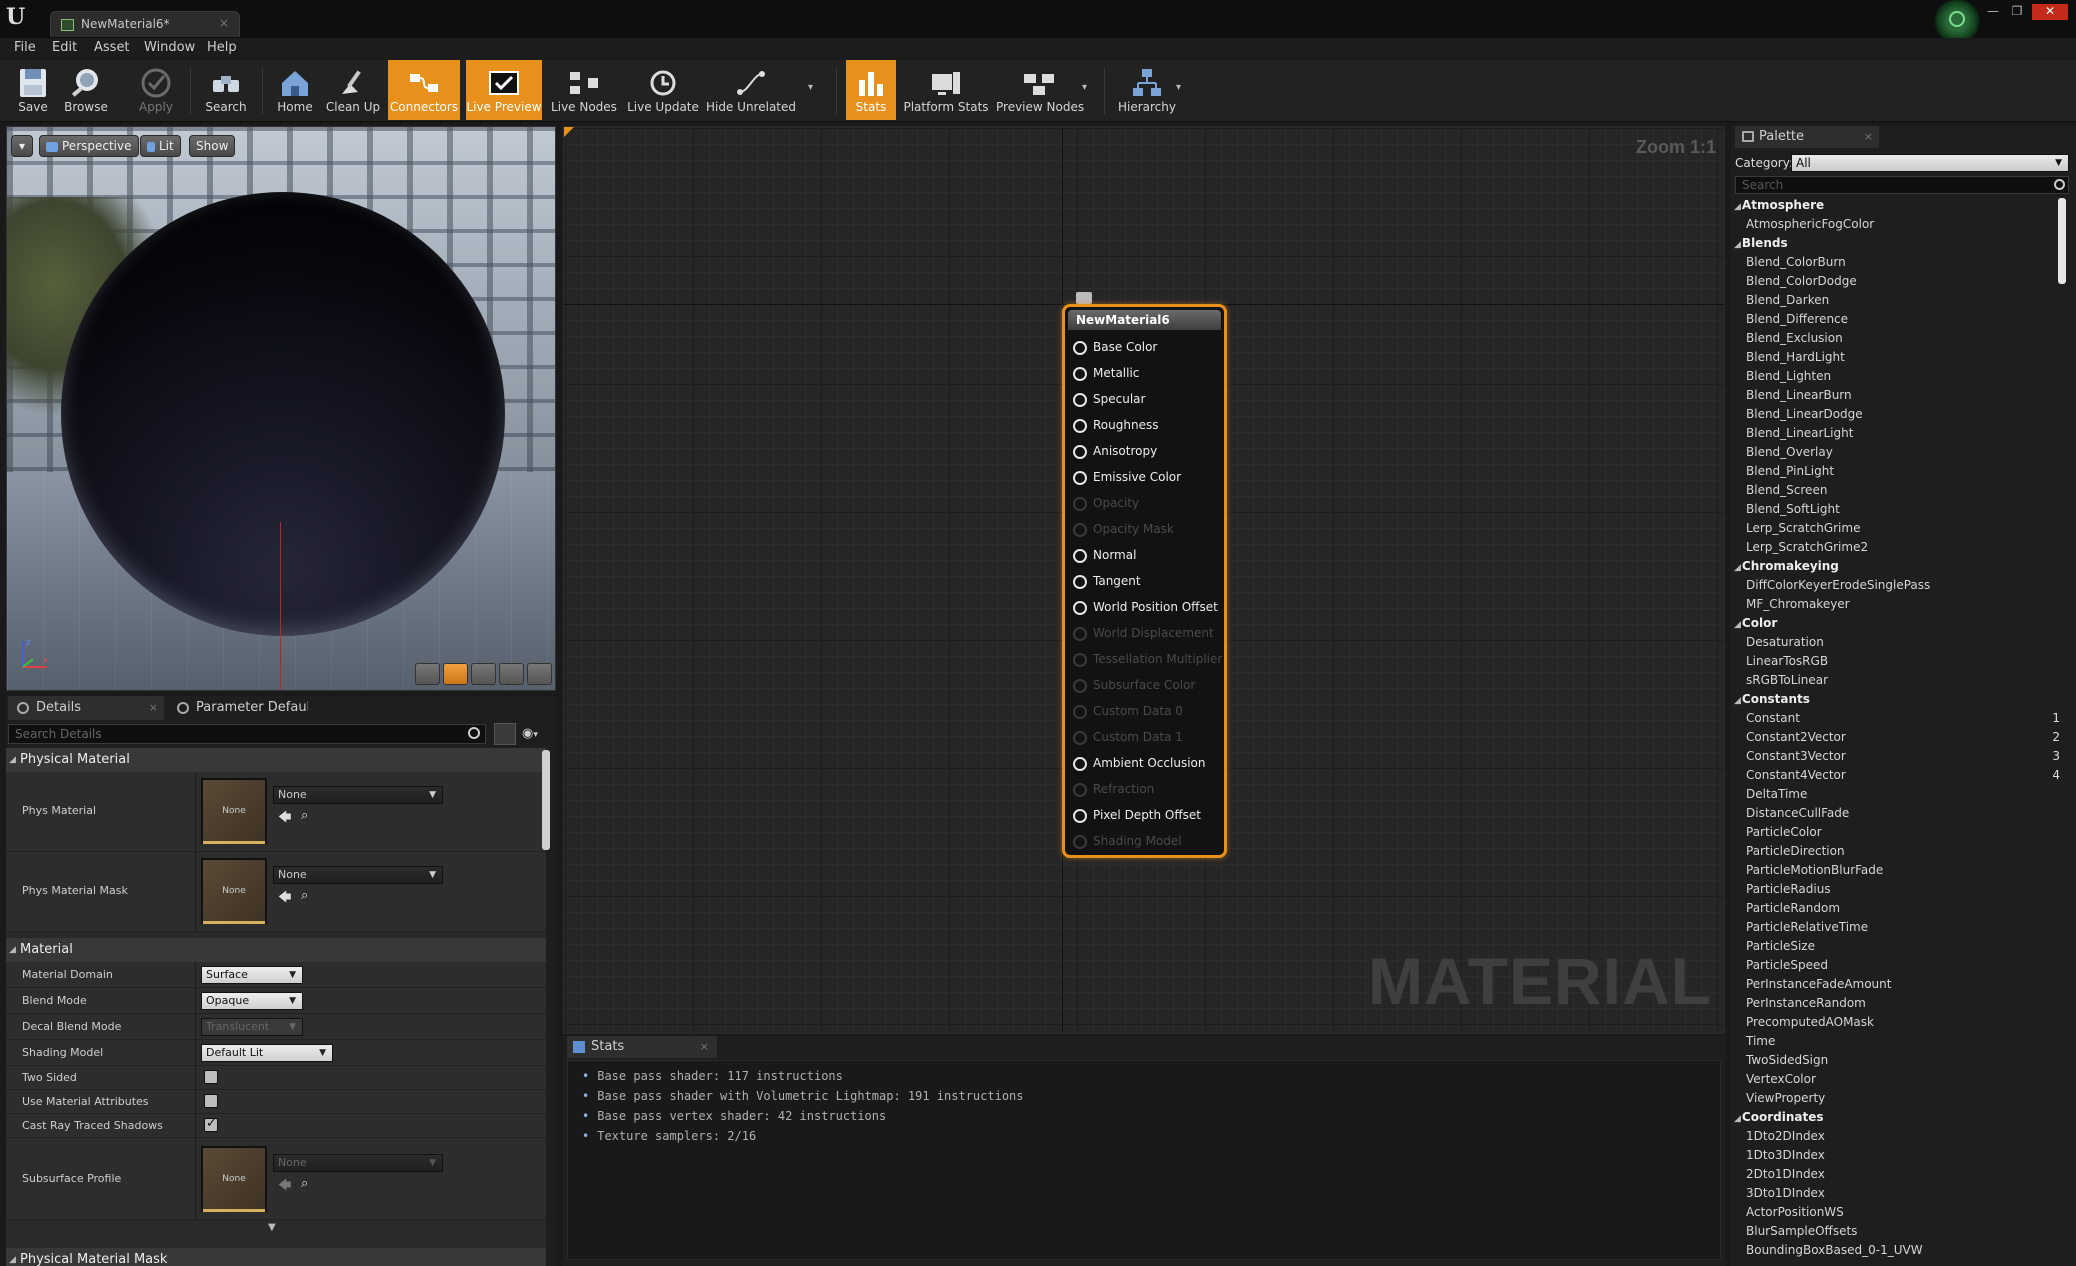 The width and height of the screenshot is (2076, 1266). I want to click on palette-item: BoundingBoxBased_0-1_UVW, so click(1905, 1250).